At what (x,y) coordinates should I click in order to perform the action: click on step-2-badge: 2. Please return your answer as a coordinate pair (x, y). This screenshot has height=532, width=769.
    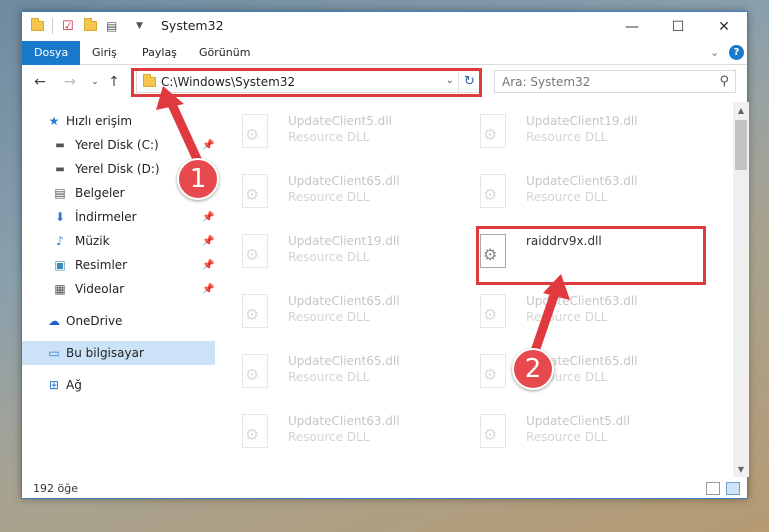
    Looking at the image, I should click on (533, 369).